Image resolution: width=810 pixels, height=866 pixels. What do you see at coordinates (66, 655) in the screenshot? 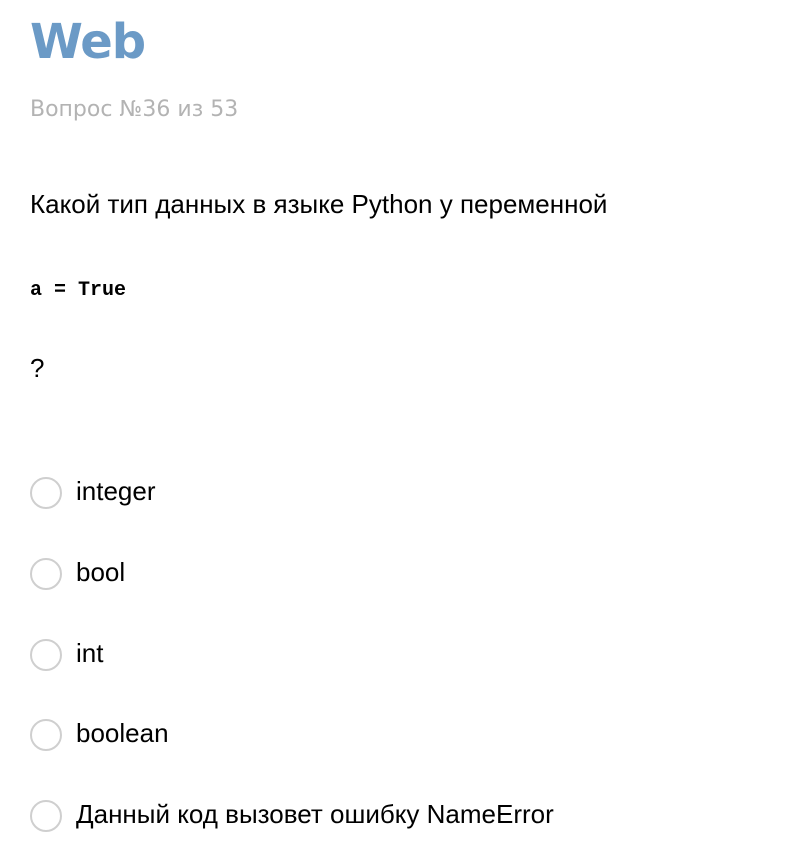
I see `answer-option-int: int` at bounding box center [66, 655].